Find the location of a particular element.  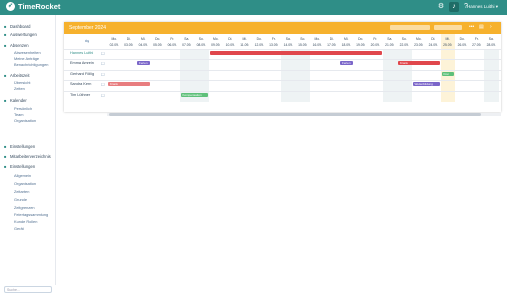

absence-bar is located at coordinates (295, 52).